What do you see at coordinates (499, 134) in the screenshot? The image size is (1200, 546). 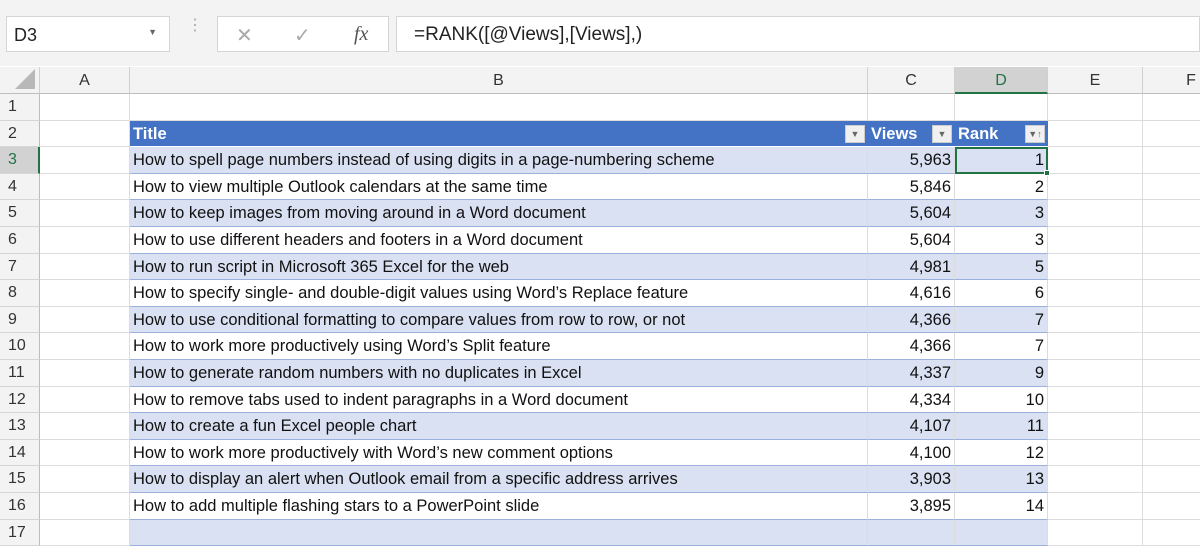 I see `table-header-title: Title ▼` at bounding box center [499, 134].